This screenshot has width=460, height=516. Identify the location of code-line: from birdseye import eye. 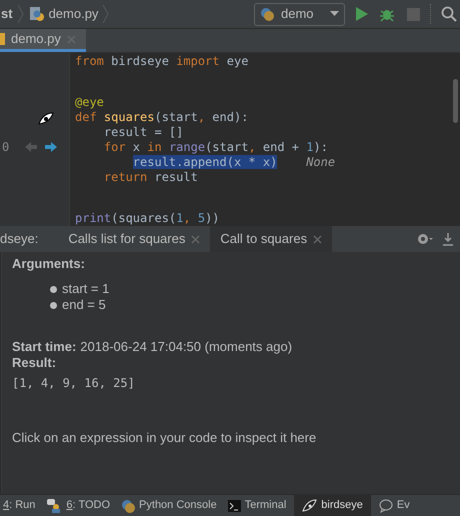
(162, 61).